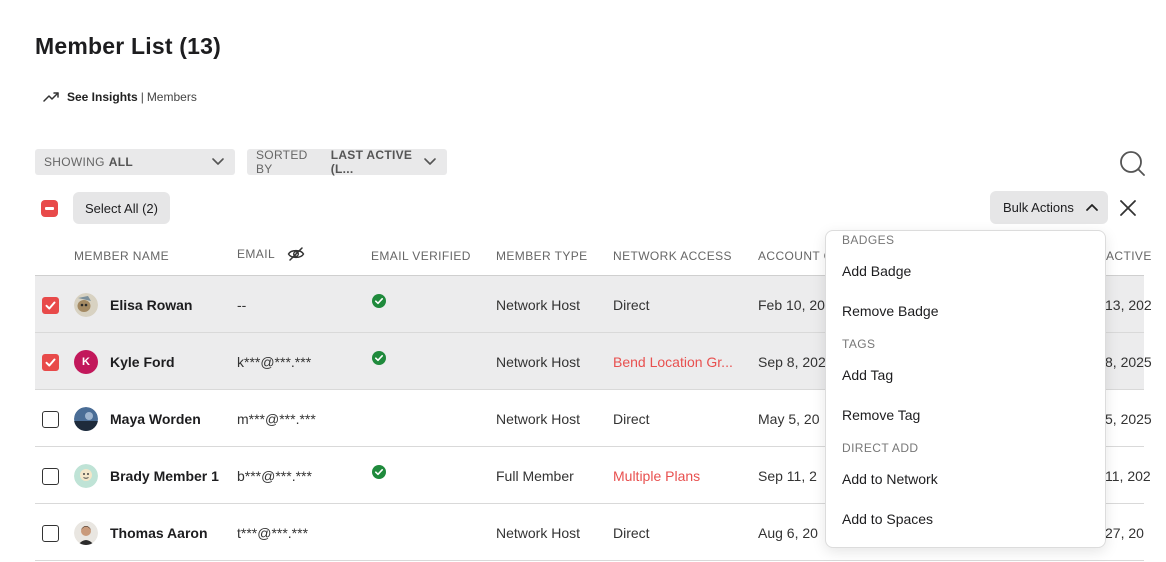 The width and height of the screenshot is (1166, 562). I want to click on avatar: K, so click(86, 362).